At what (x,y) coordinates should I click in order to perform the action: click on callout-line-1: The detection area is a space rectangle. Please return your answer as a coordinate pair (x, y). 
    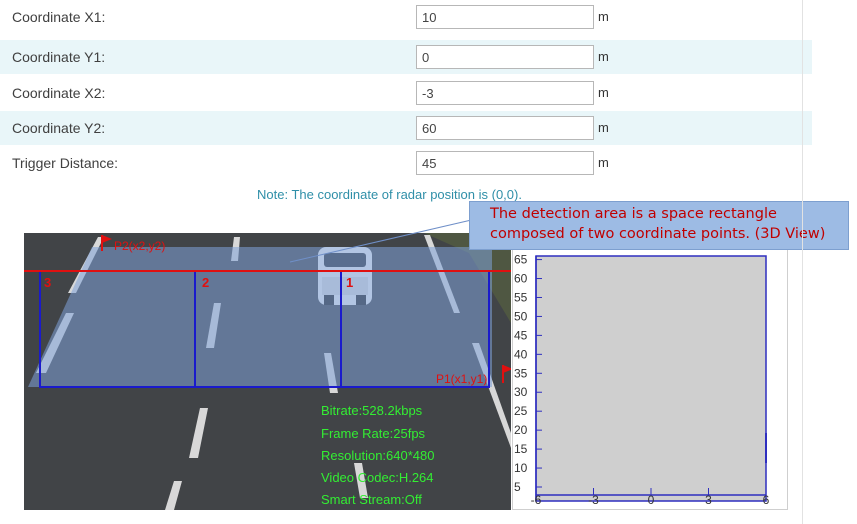
    Looking at the image, I should click on (633, 214).